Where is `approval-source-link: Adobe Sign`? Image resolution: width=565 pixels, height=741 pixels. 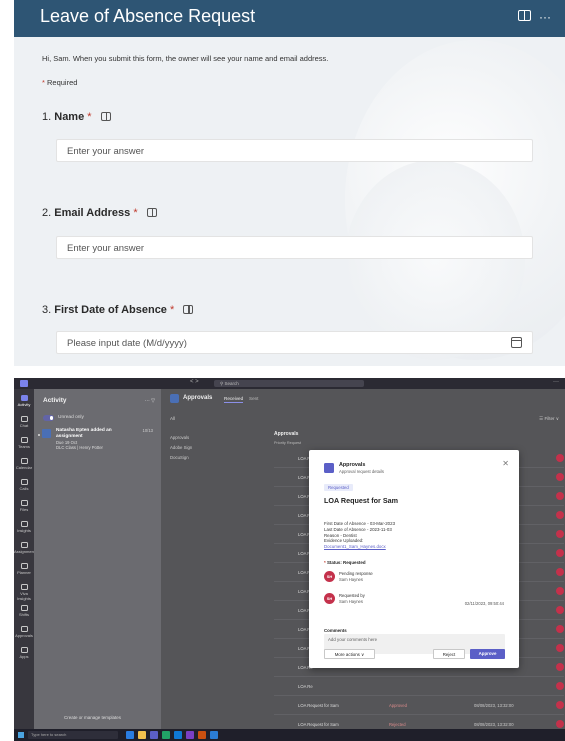
approval-source-link: Adobe Sign is located at coordinates (181, 448).